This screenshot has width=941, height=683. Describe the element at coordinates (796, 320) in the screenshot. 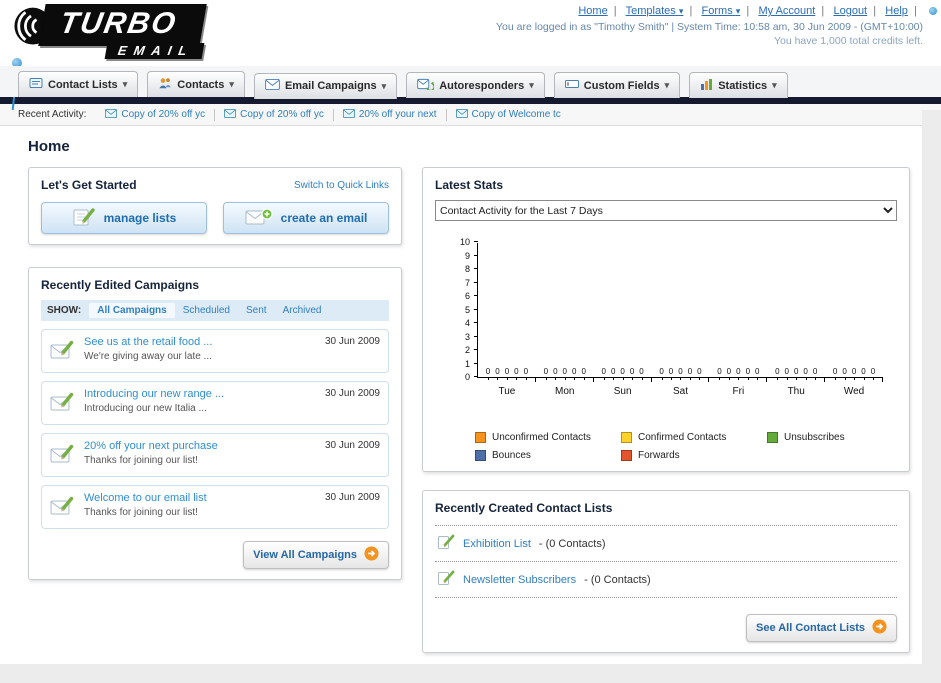

I see `chart-day-group: 0 0 0 0 0 Thu` at that location.